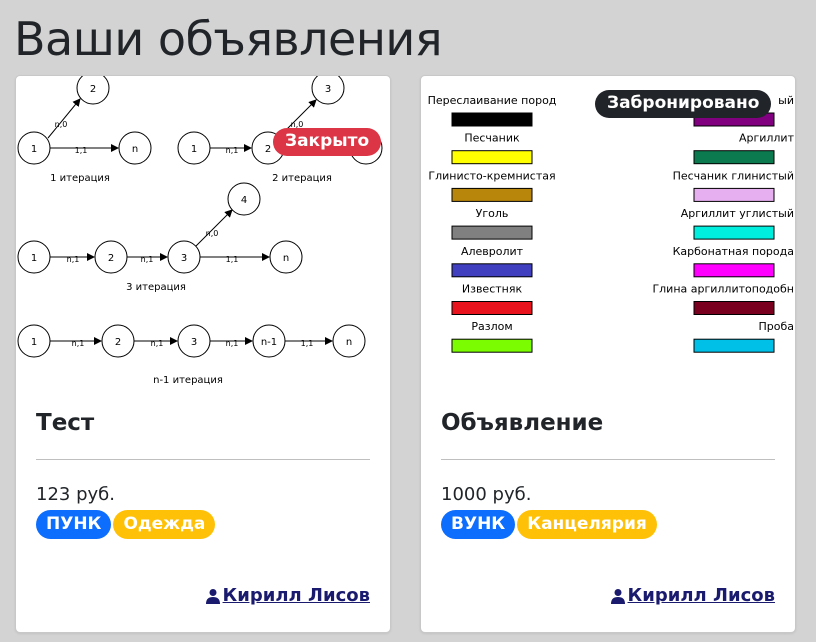 This screenshot has width=816, height=642. What do you see at coordinates (80, 178) in the screenshot?
I see `graph-caption: 1 итерация` at bounding box center [80, 178].